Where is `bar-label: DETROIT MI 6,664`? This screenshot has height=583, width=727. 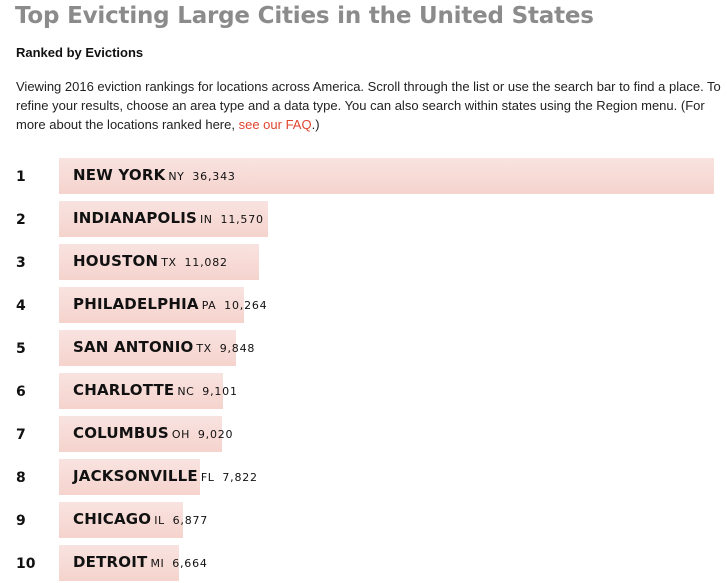
bar-label: DETROIT MI 6,664 is located at coordinates (140, 563).